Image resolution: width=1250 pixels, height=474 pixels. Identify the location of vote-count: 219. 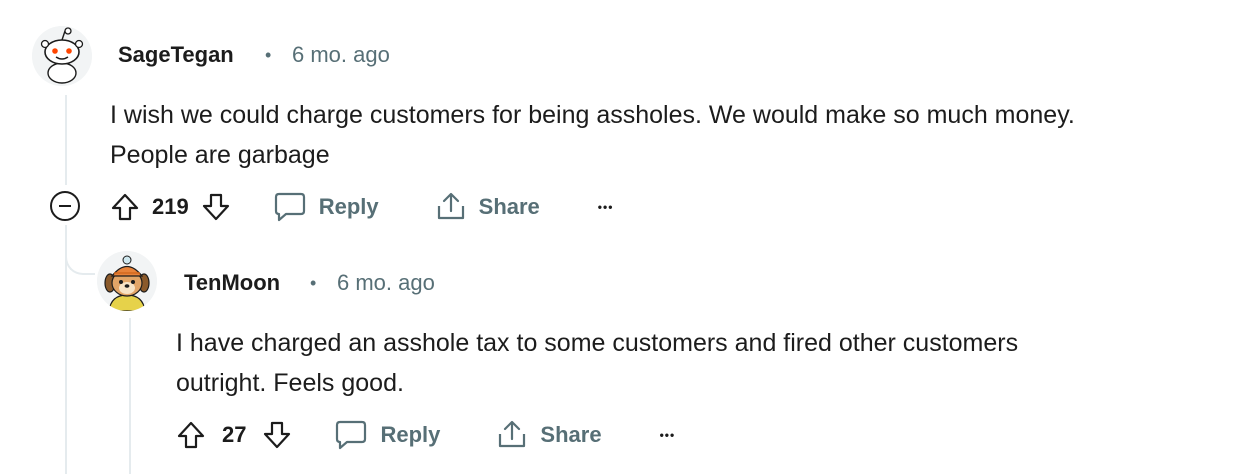
(170, 206).